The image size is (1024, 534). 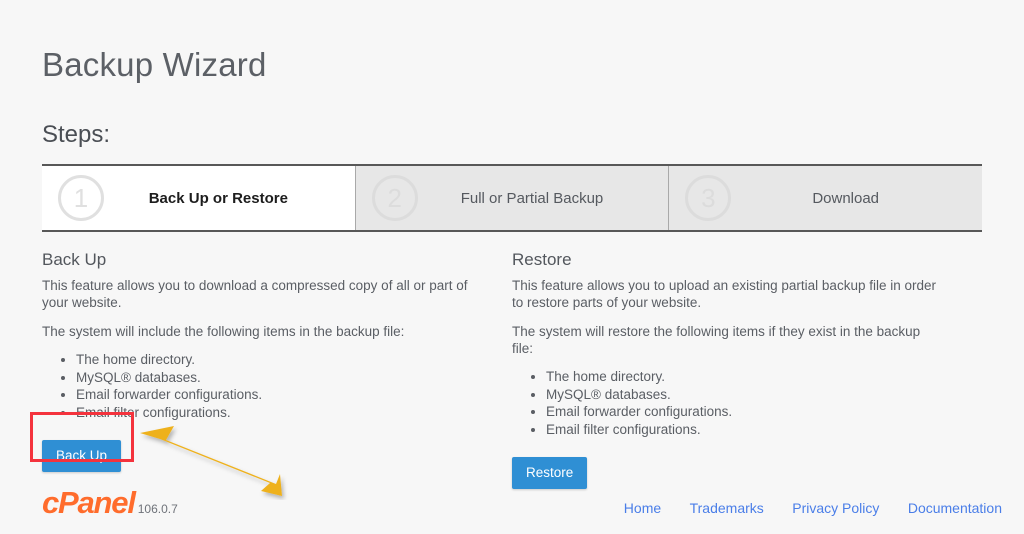 What do you see at coordinates (82, 456) in the screenshot?
I see `back-up-button: Back Up` at bounding box center [82, 456].